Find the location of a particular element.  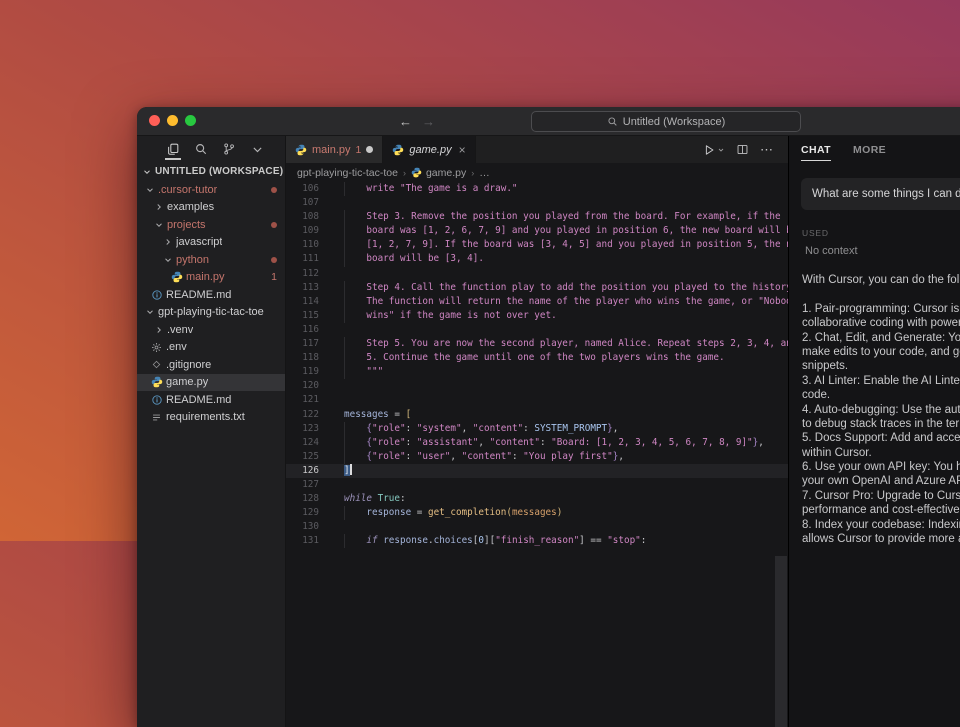

zoom-button is located at coordinates (190, 120).